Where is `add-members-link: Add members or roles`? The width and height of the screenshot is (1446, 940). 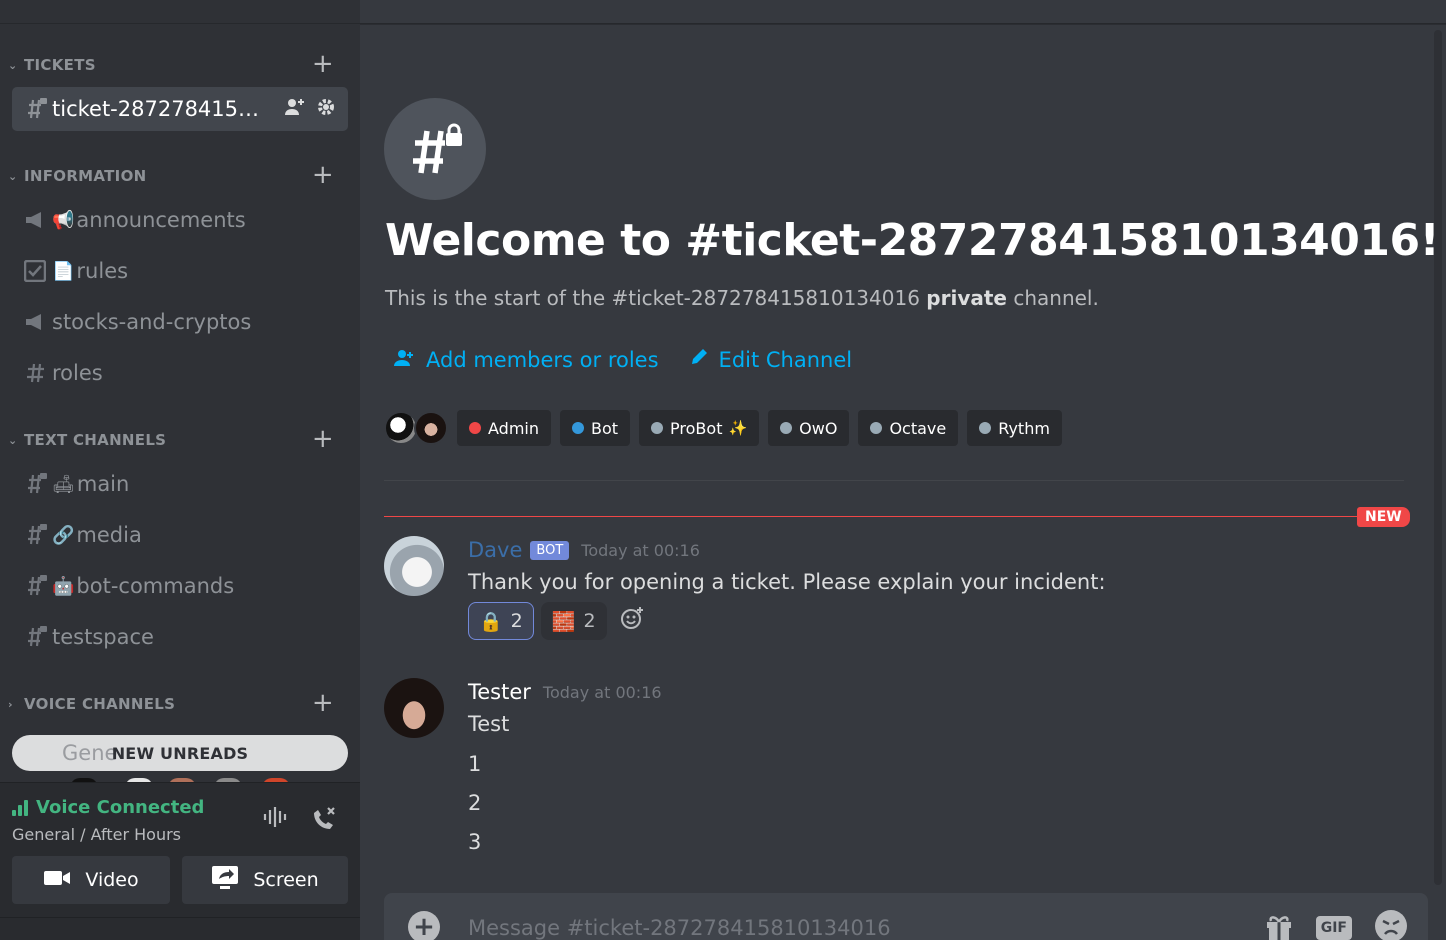 add-members-link: Add members or roles is located at coordinates (526, 359).